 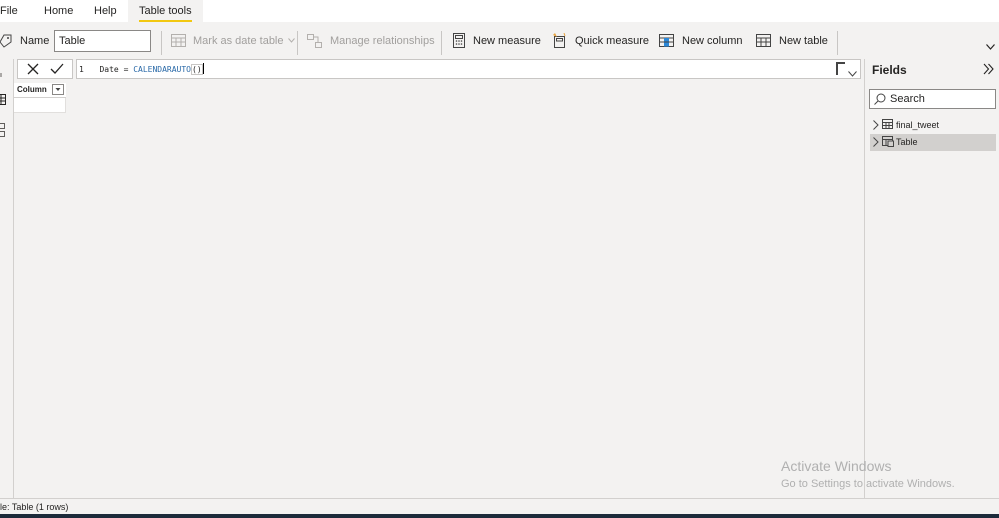 I want to click on text-cursor, so click(x=203, y=68).